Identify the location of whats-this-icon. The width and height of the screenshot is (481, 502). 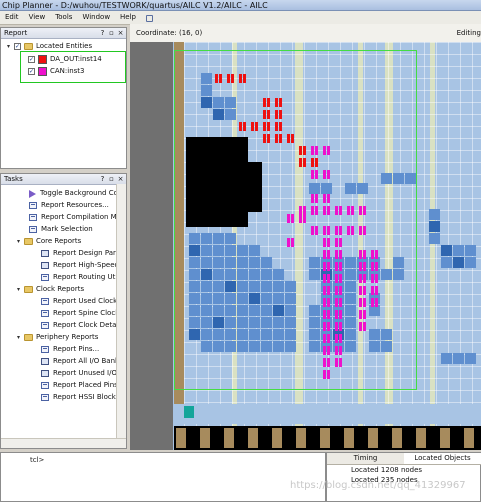
(149, 18).